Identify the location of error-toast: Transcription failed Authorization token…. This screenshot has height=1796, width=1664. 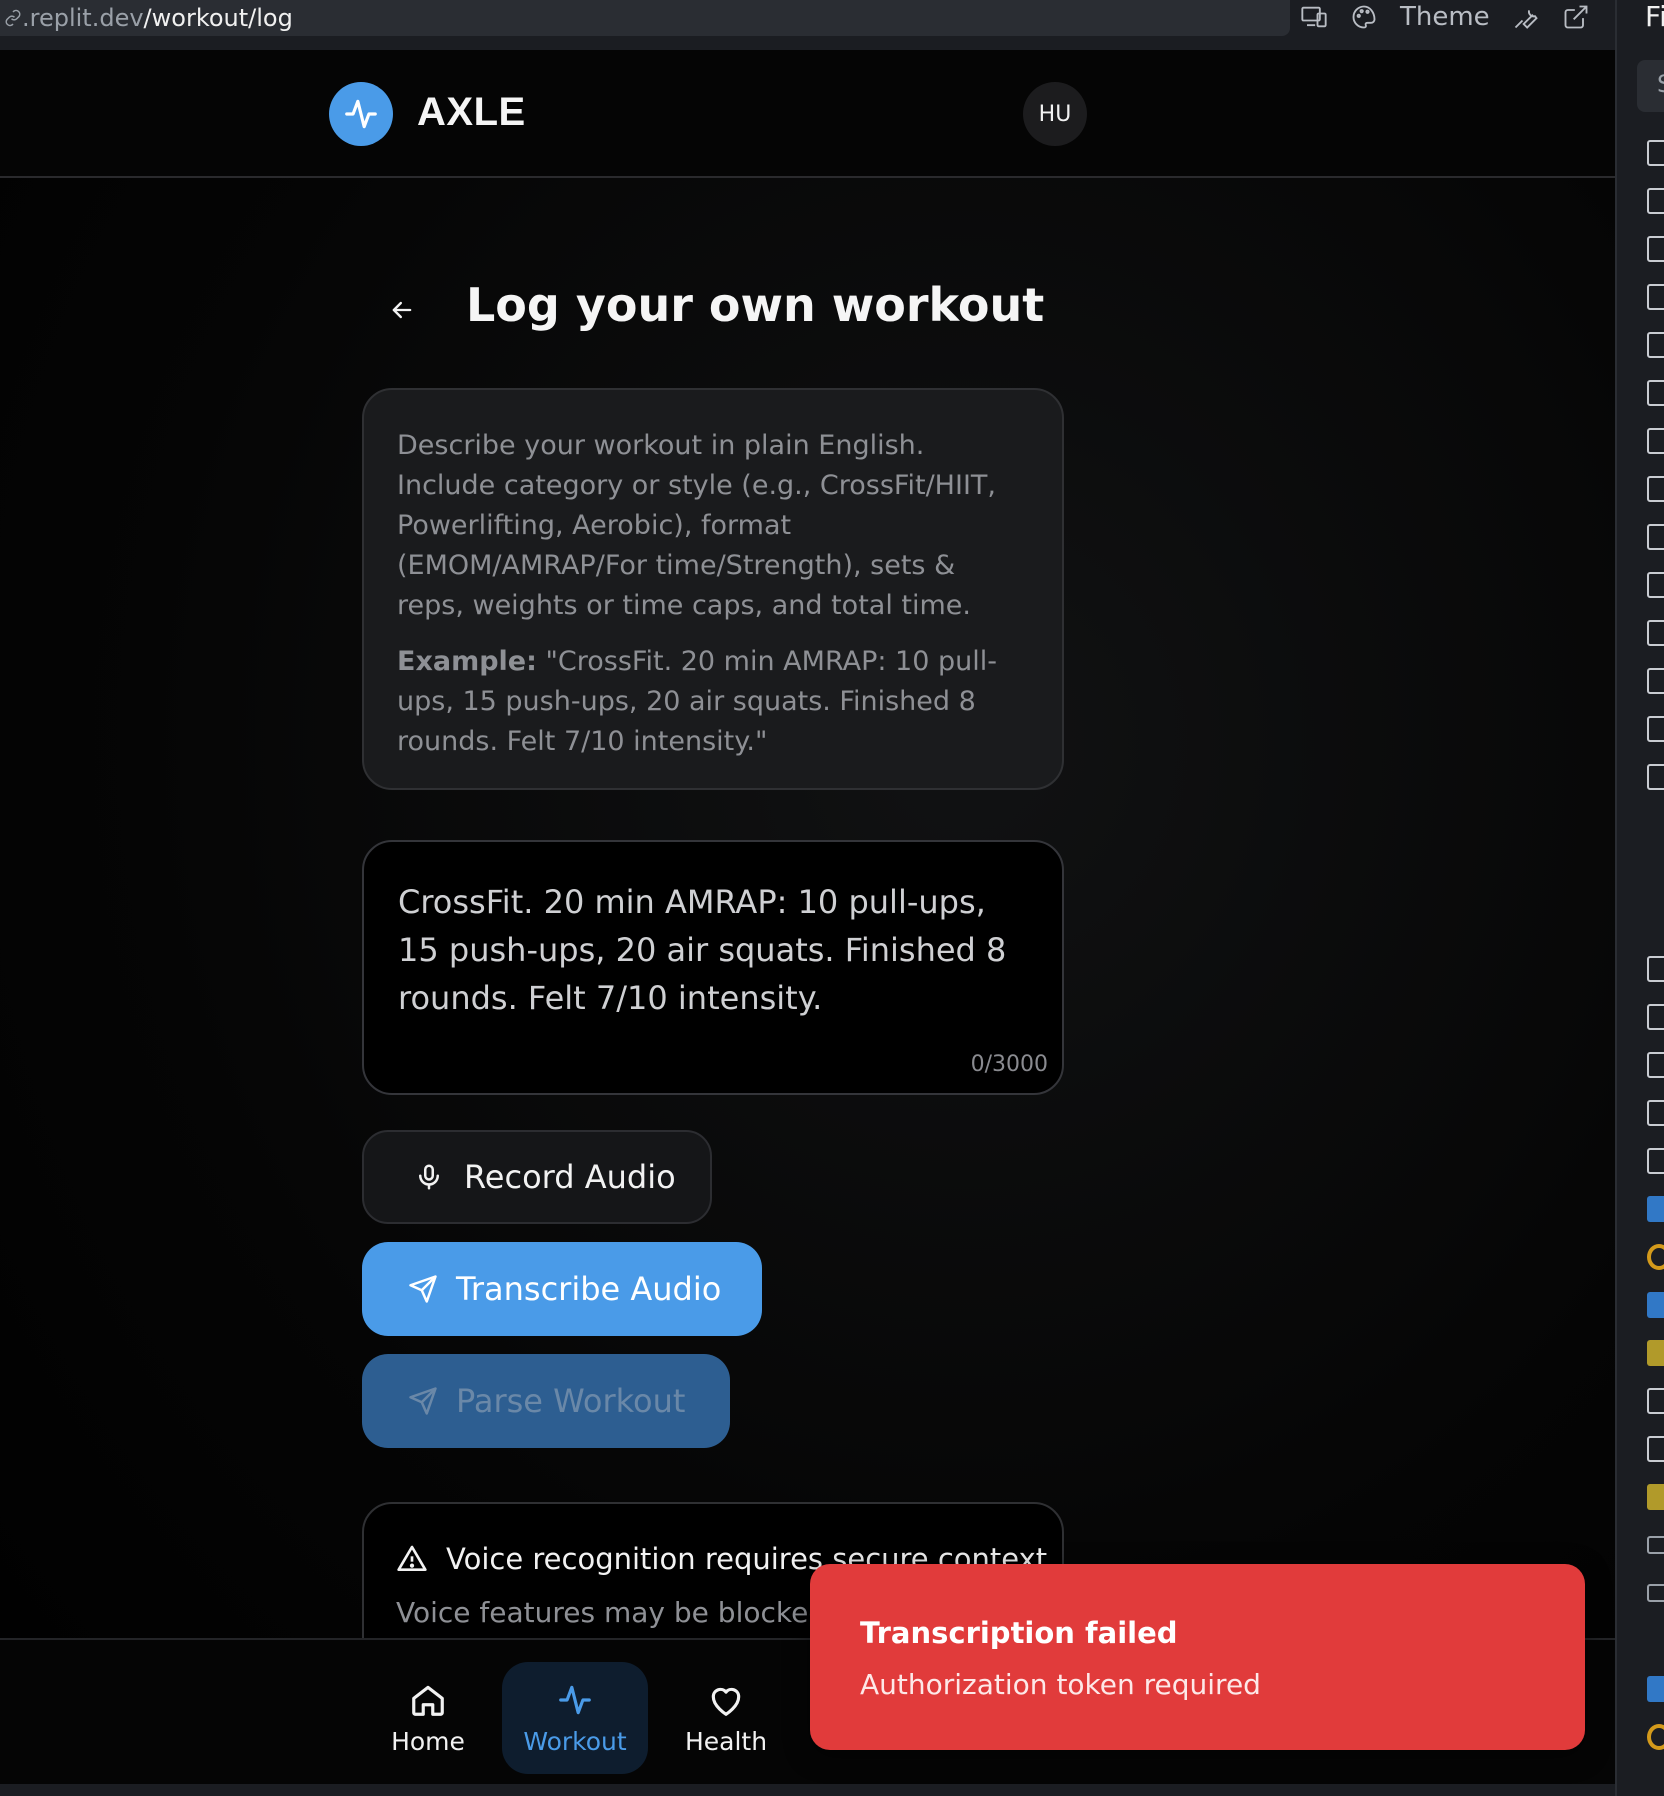
(1197, 1657).